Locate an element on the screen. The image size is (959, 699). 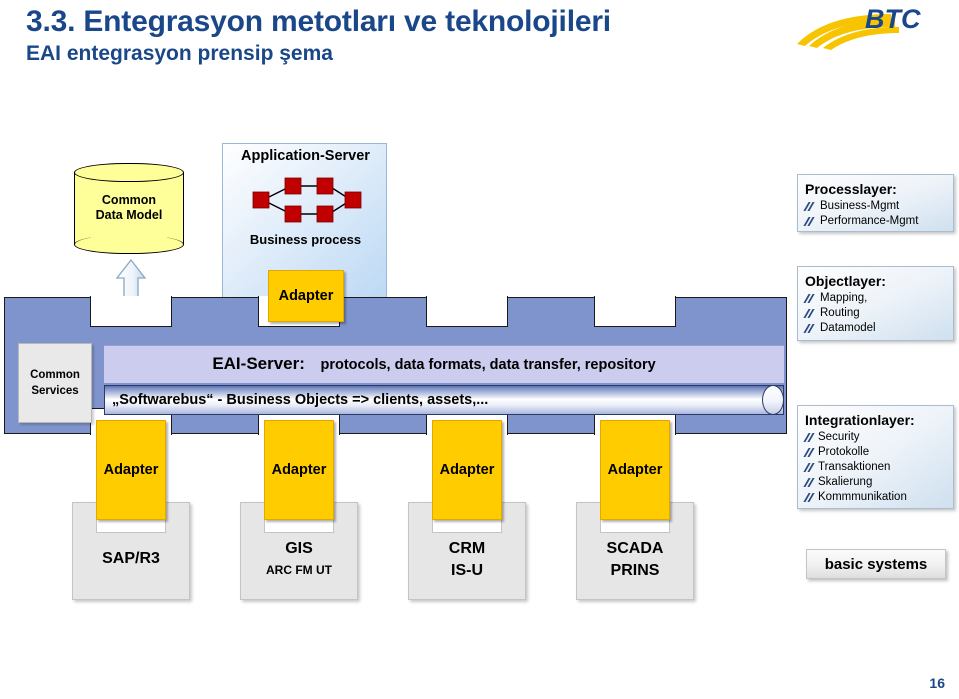
adapter-crm: Adapter is located at coordinates (467, 470).